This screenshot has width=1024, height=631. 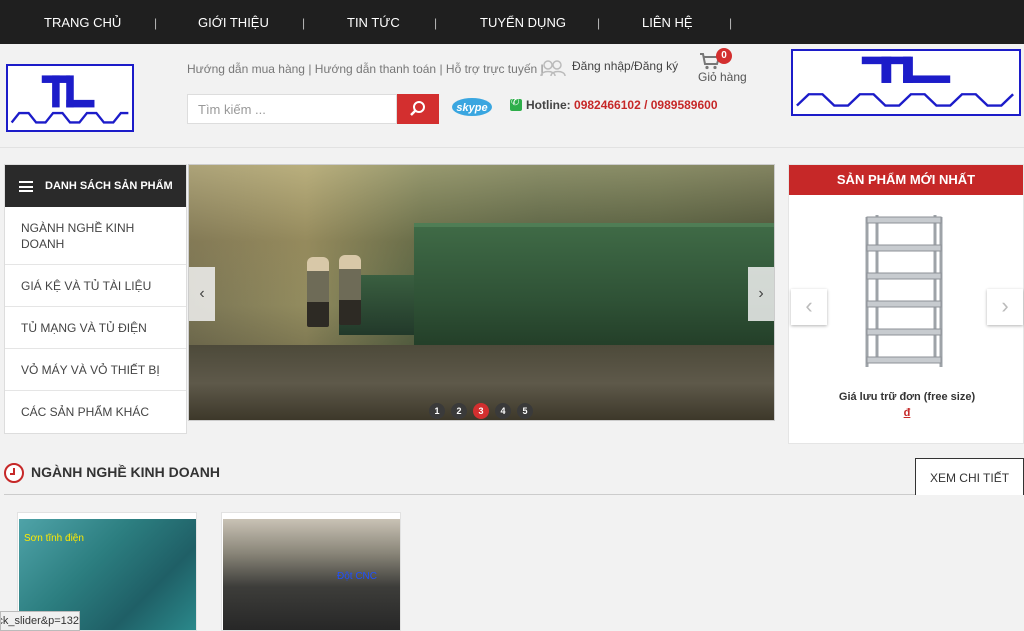 I want to click on phone-icon, so click(x=516, y=104).